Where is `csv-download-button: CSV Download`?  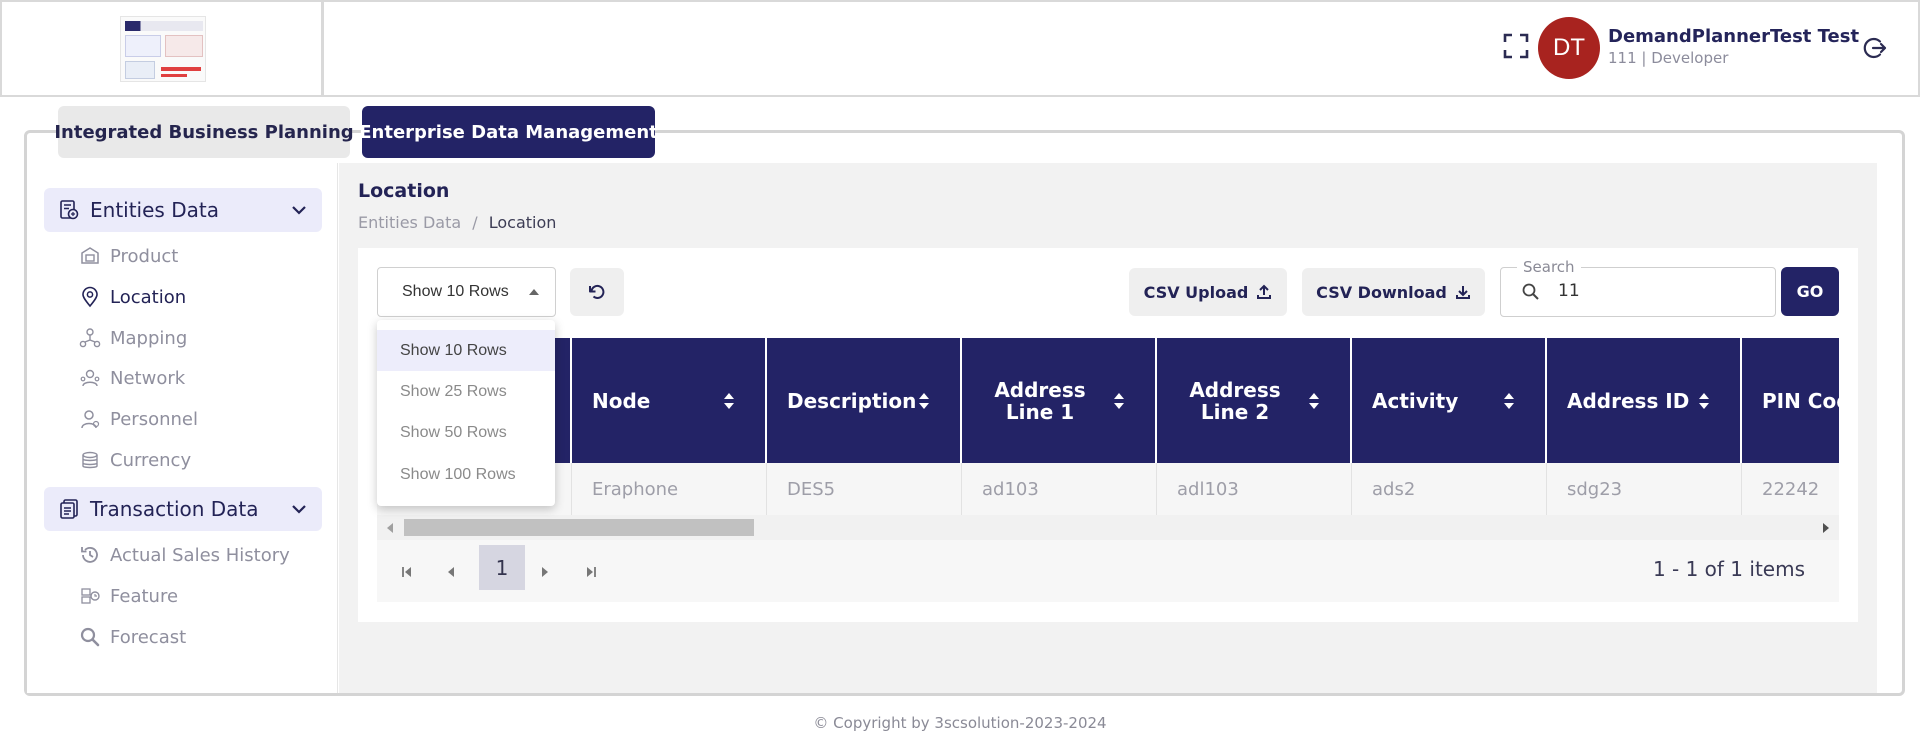 csv-download-button: CSV Download is located at coordinates (1393, 292).